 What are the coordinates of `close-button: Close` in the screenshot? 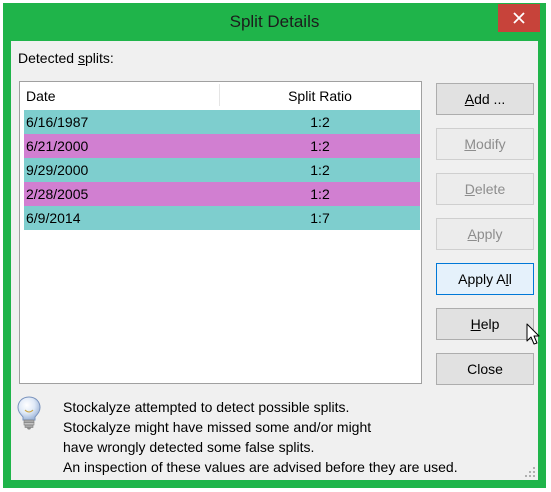 It's located at (485, 369).